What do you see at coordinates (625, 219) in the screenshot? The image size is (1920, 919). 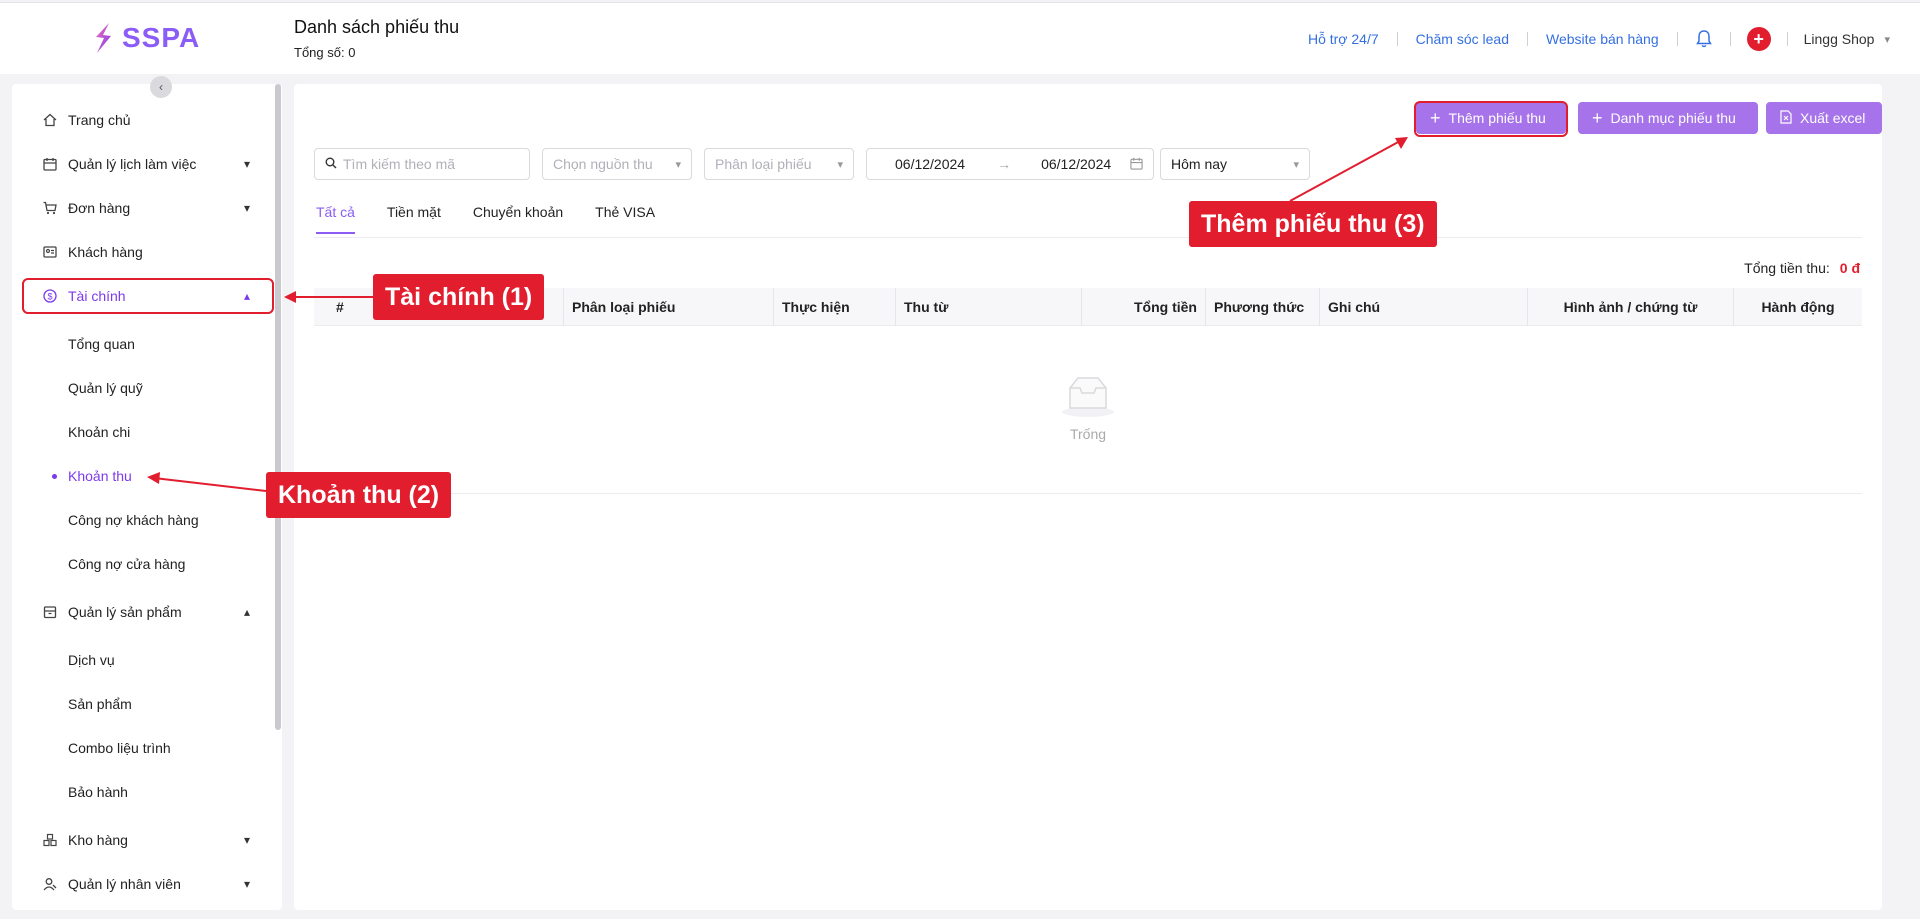 I see `tab-visa: Thẻ VISA` at bounding box center [625, 219].